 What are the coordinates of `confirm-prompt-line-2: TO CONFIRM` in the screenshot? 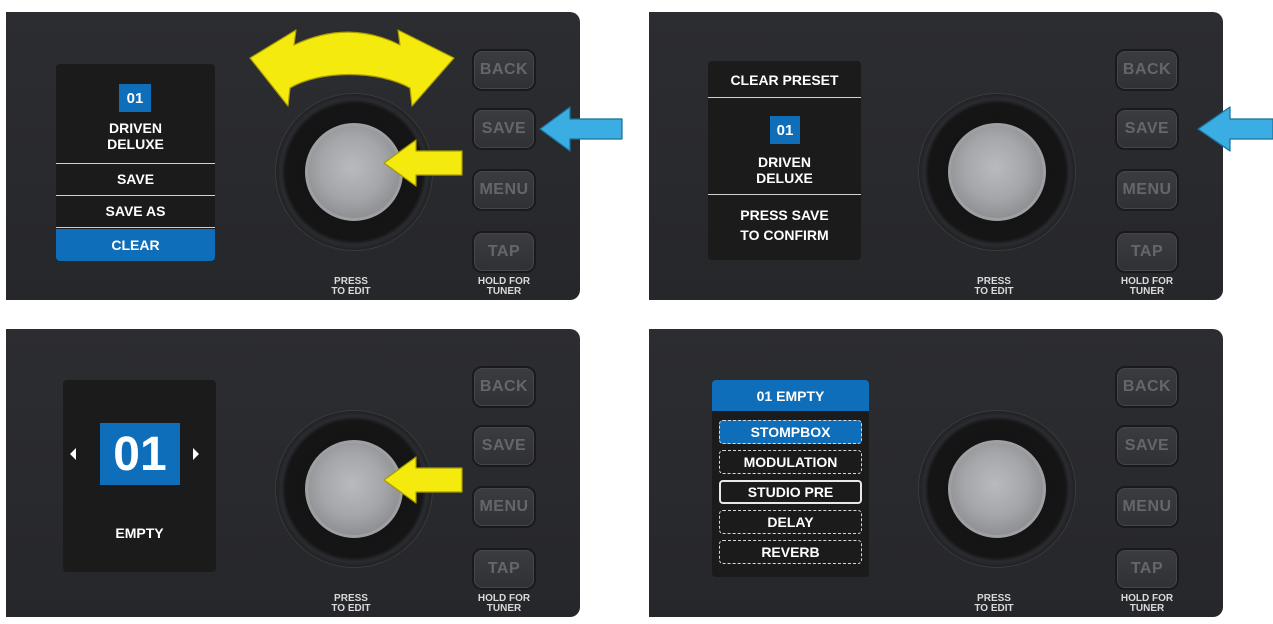 It's located at (784, 235).